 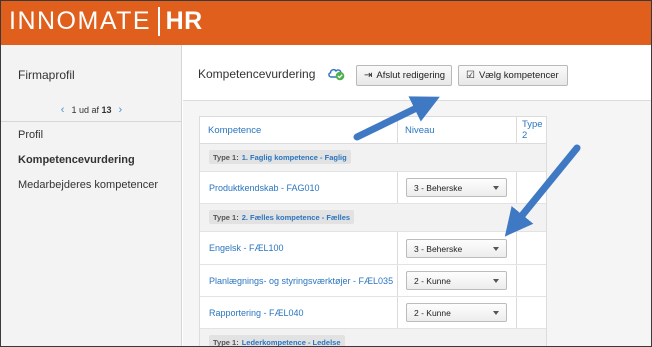 What do you see at coordinates (470, 75) in the screenshot?
I see `checkbox-icon: ☑` at bounding box center [470, 75].